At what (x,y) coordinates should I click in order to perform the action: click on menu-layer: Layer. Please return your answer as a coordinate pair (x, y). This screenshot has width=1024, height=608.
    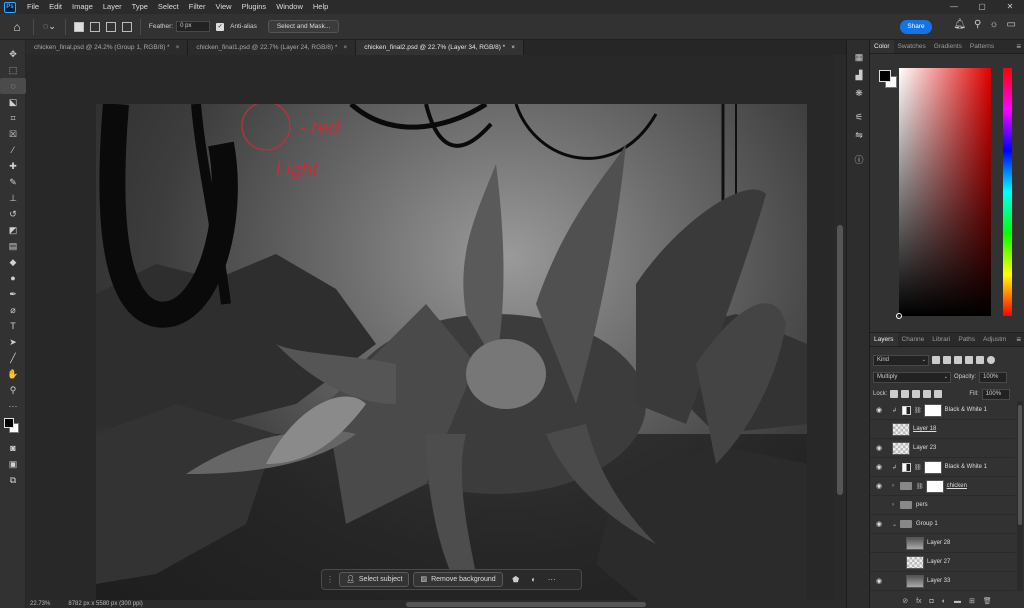
    Looking at the image, I should click on (112, 7).